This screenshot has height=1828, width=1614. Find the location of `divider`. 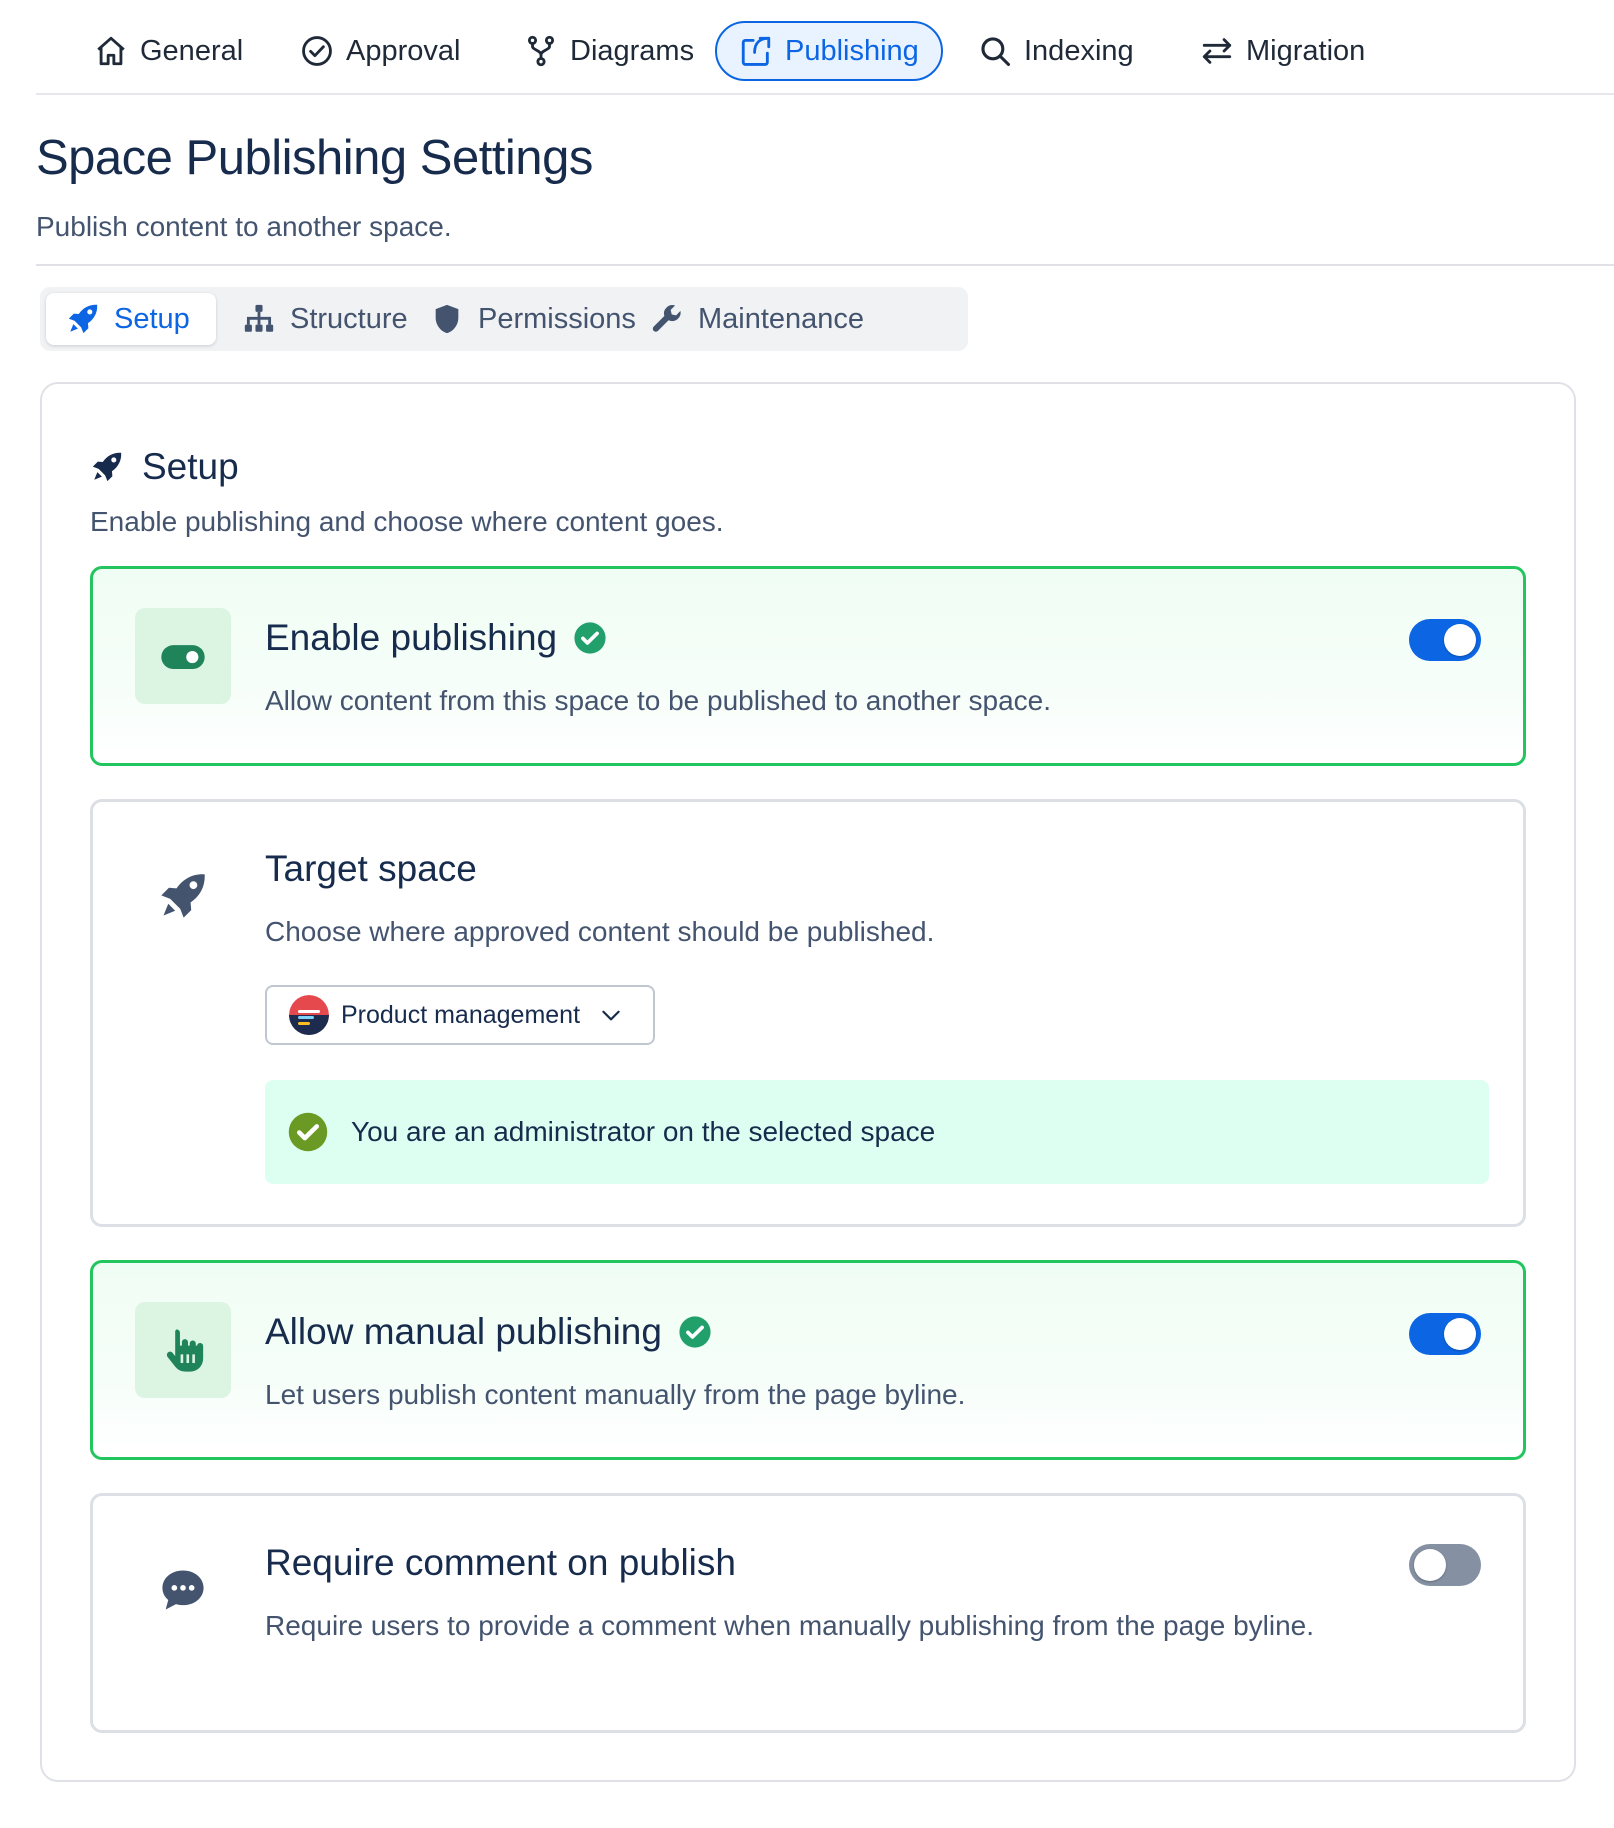

divider is located at coordinates (825, 265).